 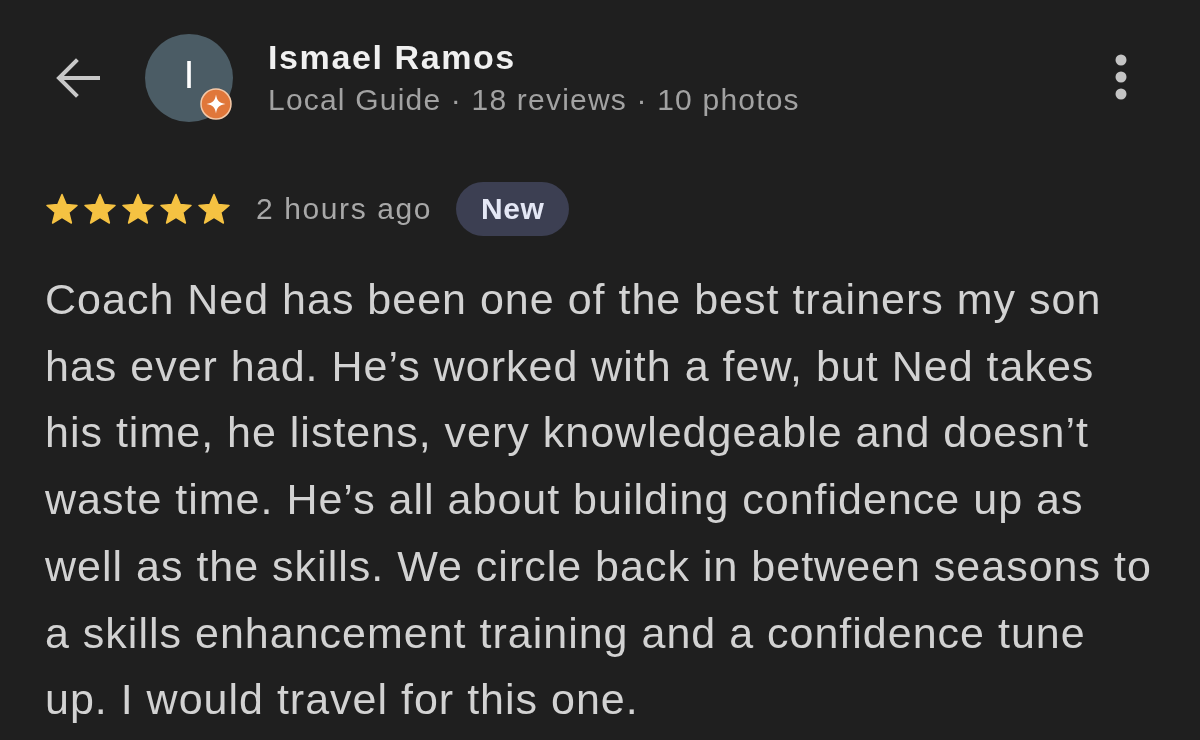 I want to click on reviewer-name: Ismael Ramos, so click(x=392, y=57).